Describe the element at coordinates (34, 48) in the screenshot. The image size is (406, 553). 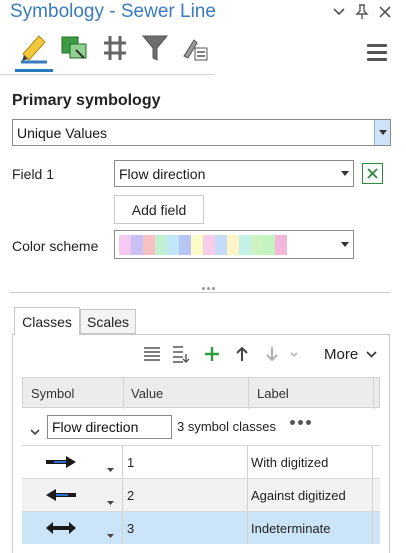
I see `primary-symbology-icon` at that location.